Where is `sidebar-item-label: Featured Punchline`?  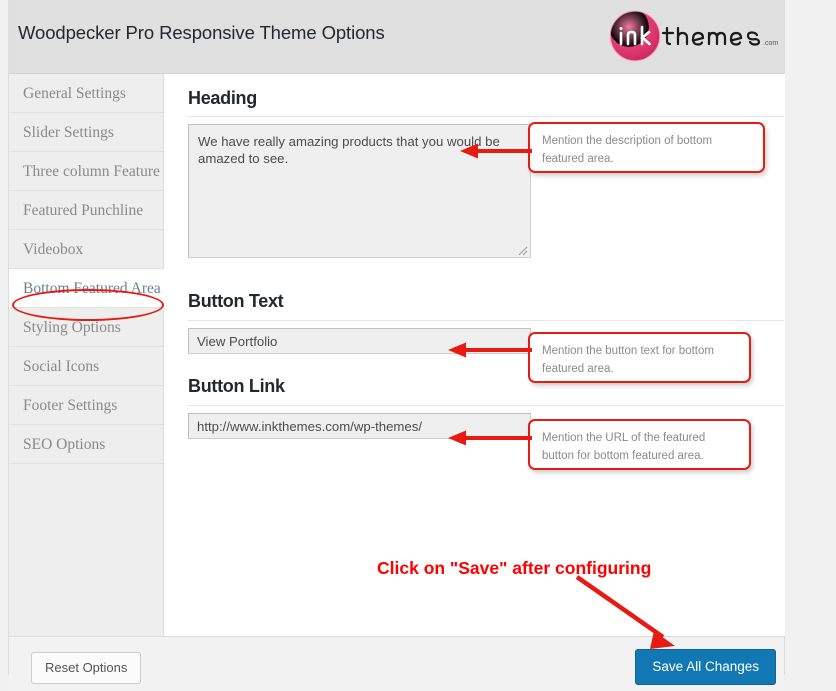 sidebar-item-label: Featured Punchline is located at coordinates (83, 210).